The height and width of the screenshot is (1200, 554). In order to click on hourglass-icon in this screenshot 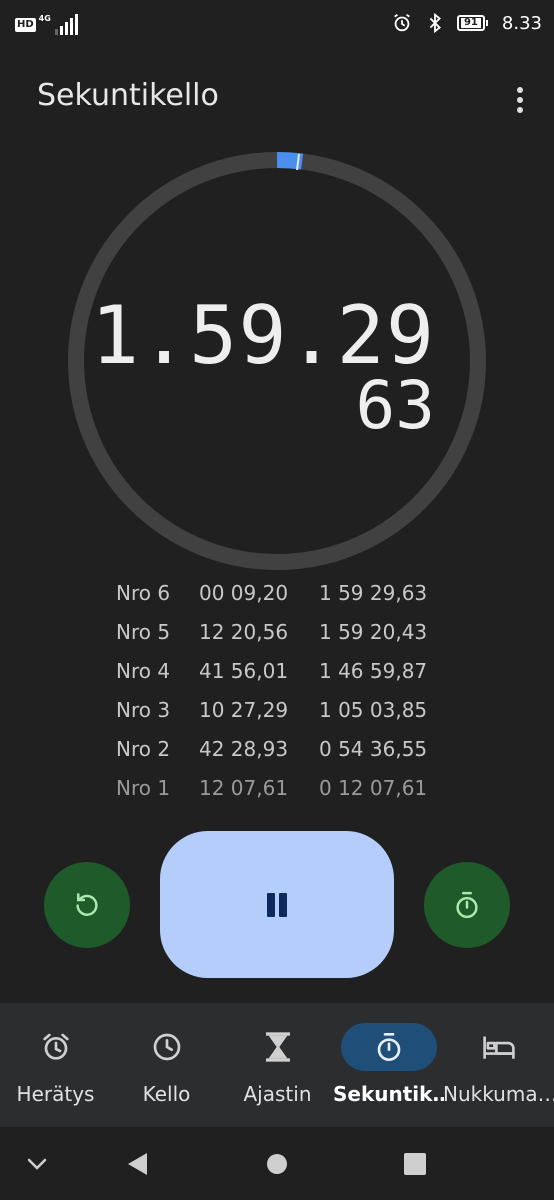, I will do `click(277, 1047)`.